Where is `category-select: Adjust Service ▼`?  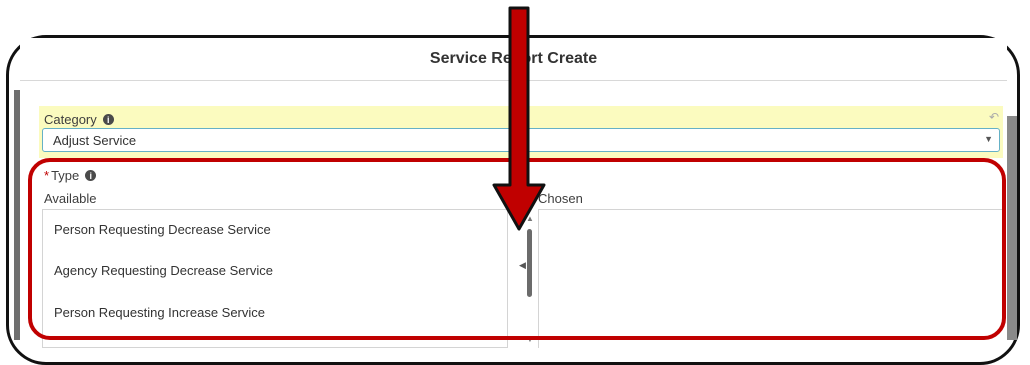 category-select: Adjust Service ▼ is located at coordinates (521, 140).